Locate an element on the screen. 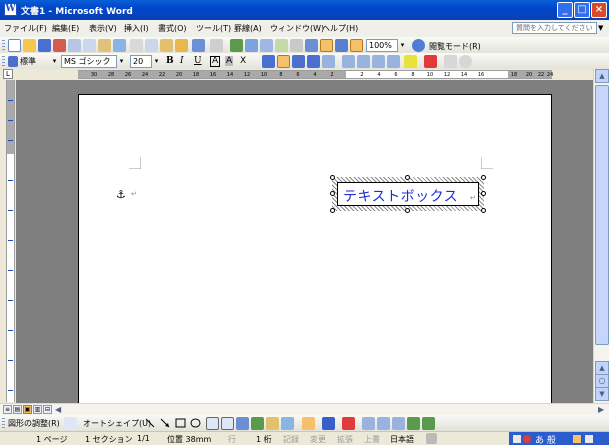 Image resolution: width=609 pixels, height=445 pixels. bold-button: B is located at coordinates (170, 61).